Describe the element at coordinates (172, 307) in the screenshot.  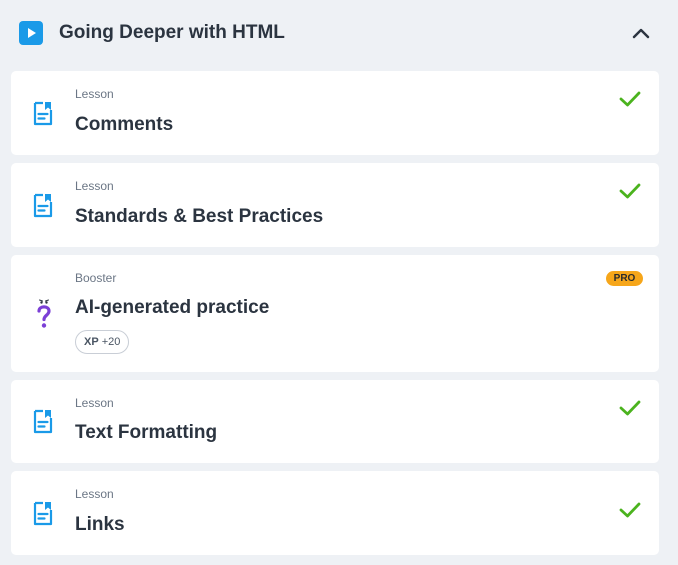
I see `item-title: AI-generated practice` at that location.